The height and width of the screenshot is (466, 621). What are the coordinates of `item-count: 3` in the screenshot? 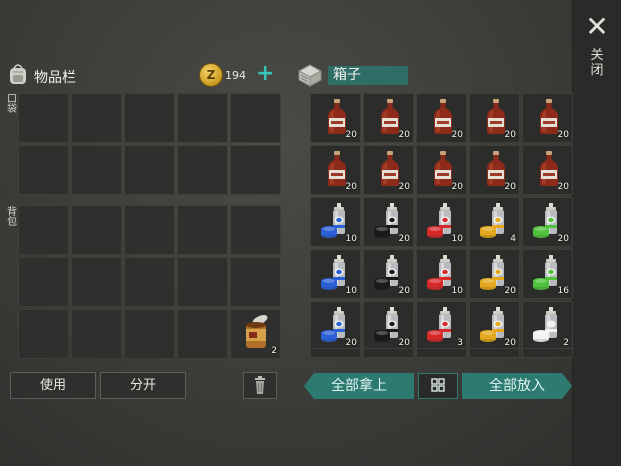 It's located at (460, 343).